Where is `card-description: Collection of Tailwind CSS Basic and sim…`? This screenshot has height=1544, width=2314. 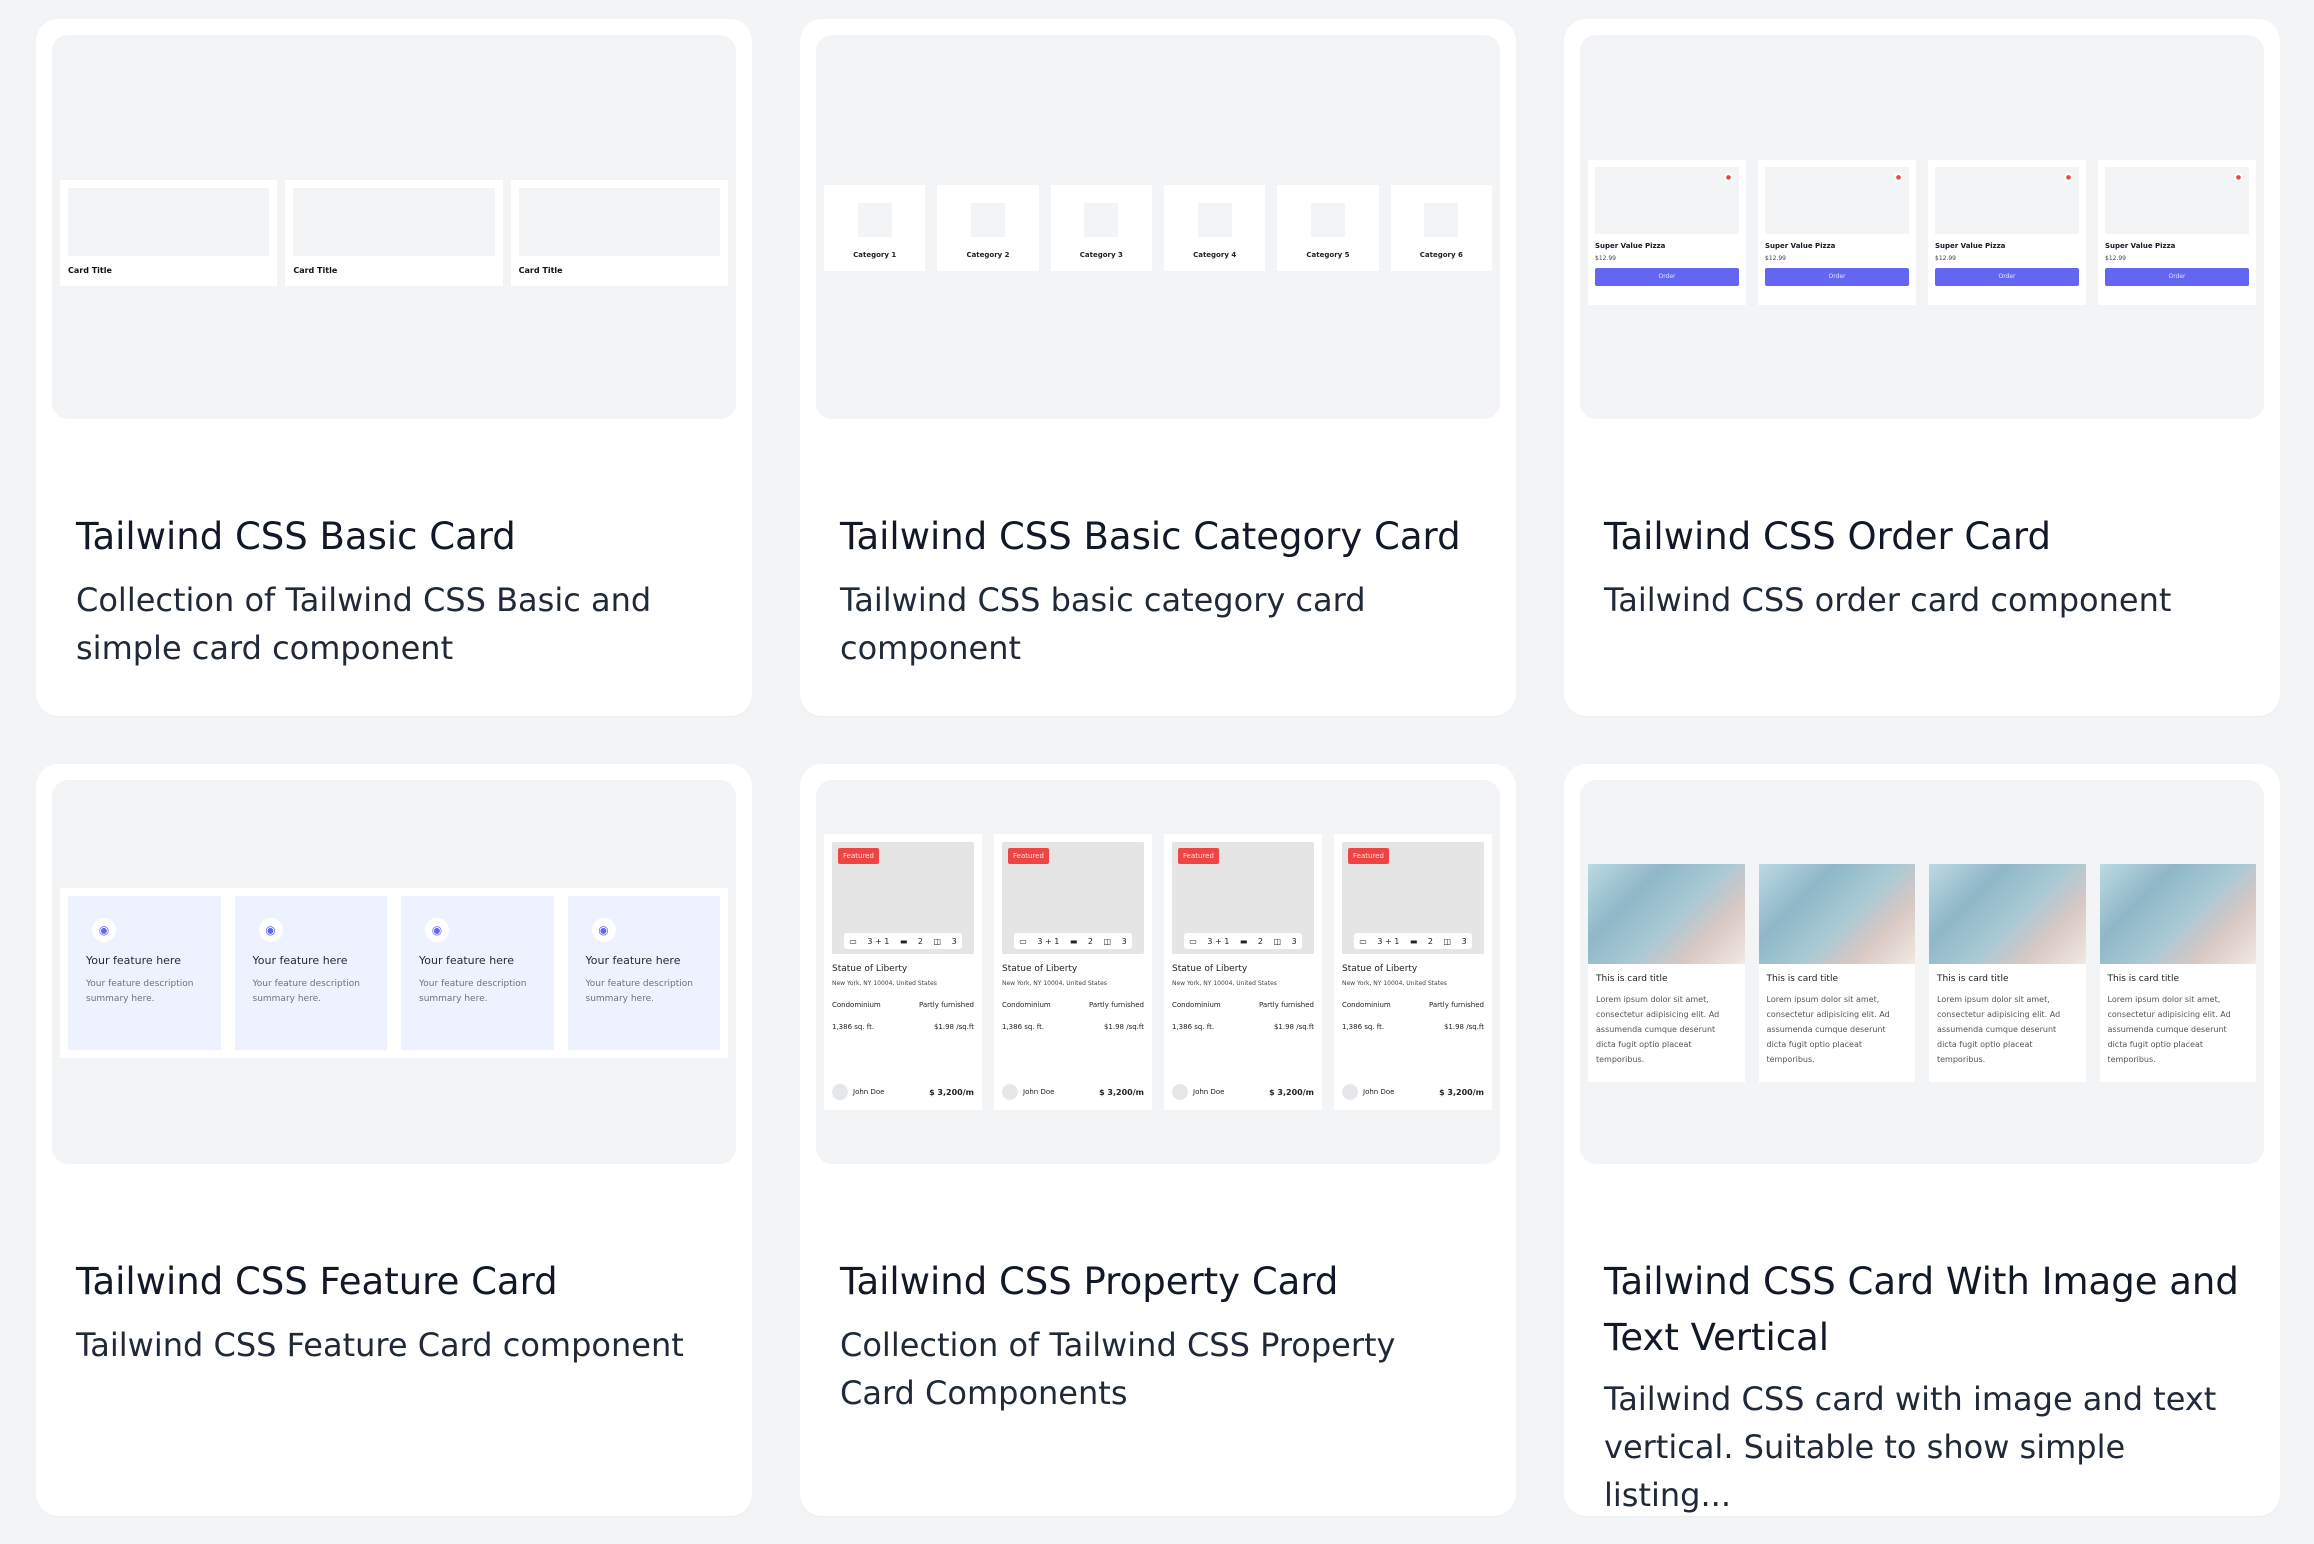 card-description: Collection of Tailwind CSS Basic and sim… is located at coordinates (364, 624).